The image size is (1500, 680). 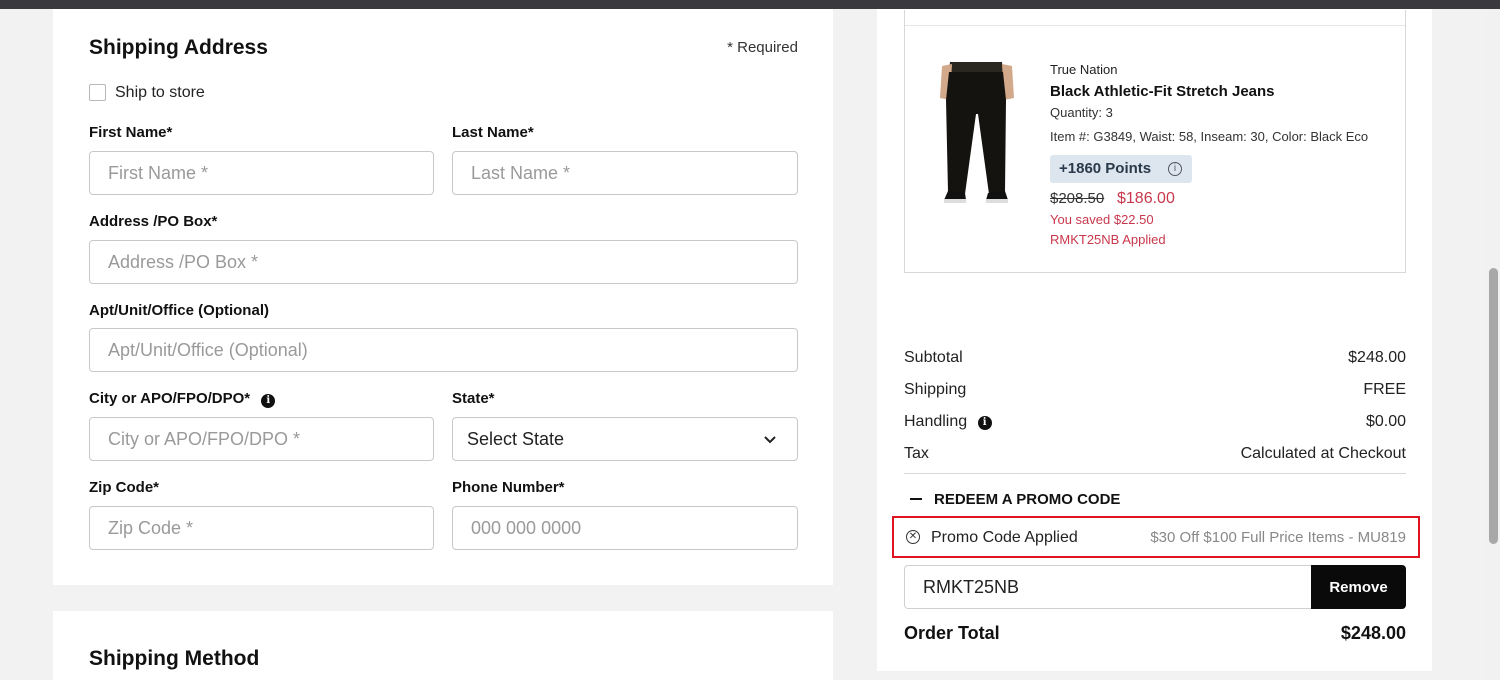 I want to click on tax-label: Tax, so click(x=916, y=453).